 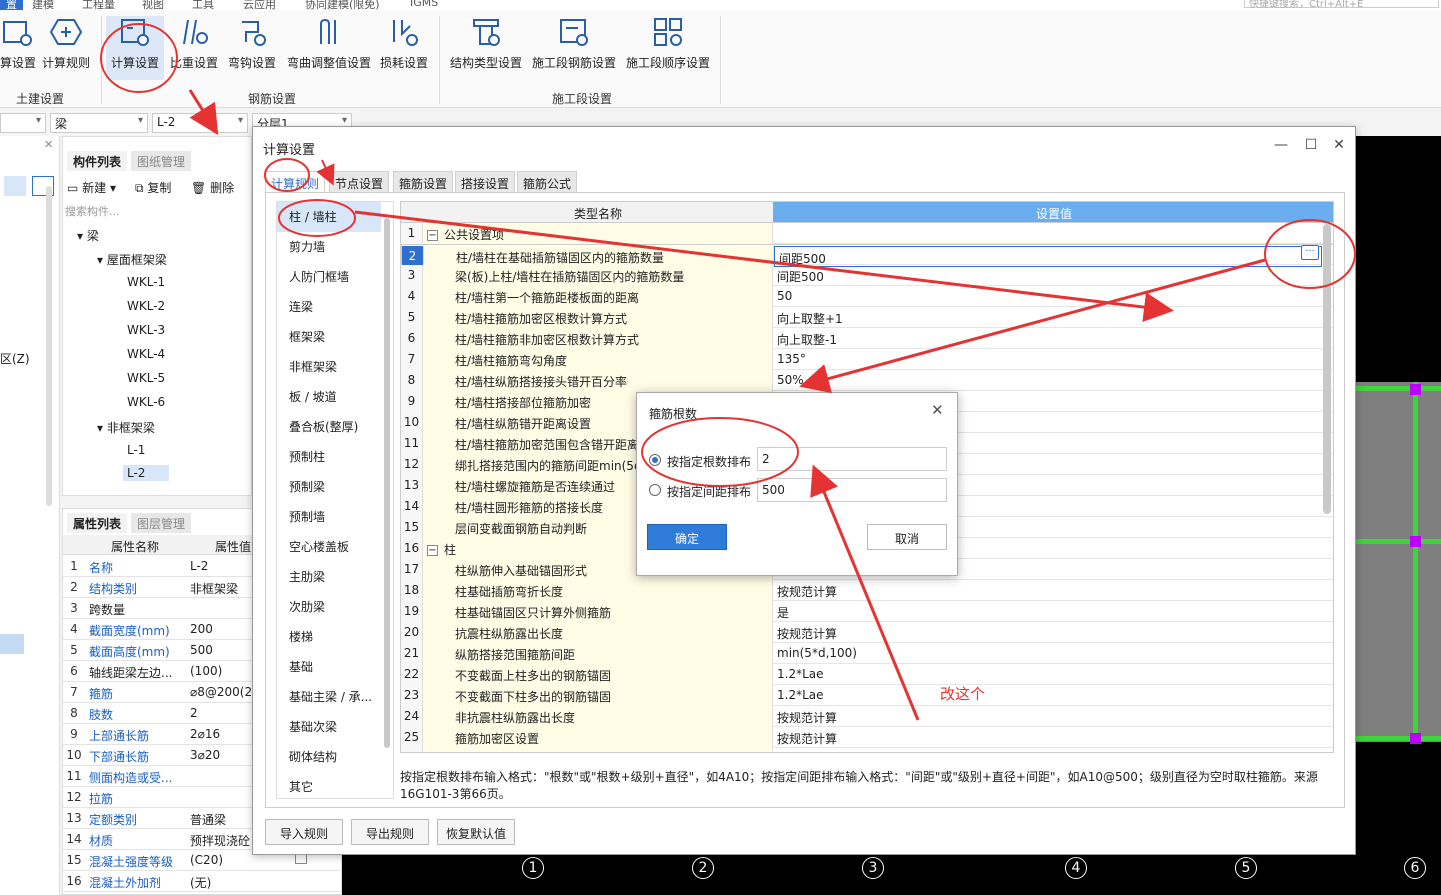 I want to click on grid-row: 20 抗震柱纵筋露出长度 按规范计算, so click(x=867, y=632).